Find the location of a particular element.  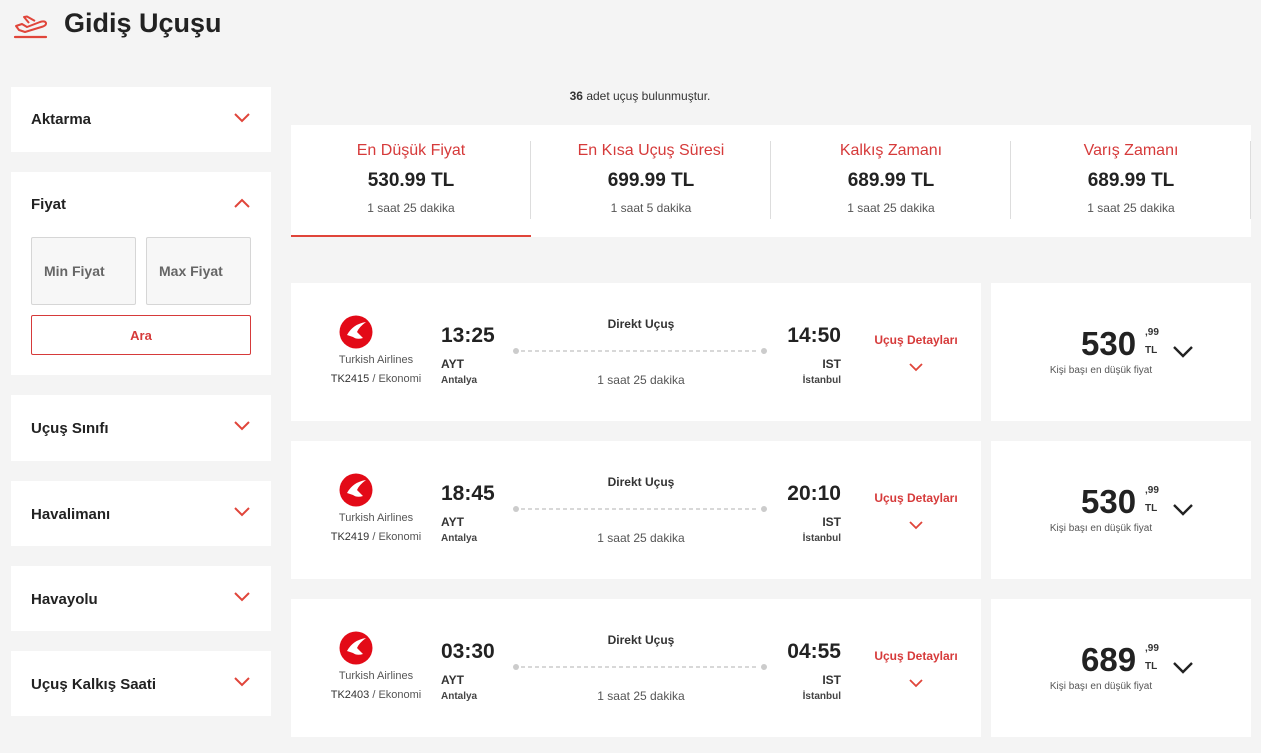

filter-ucus-sinifi: Uçuş Sınıfı is located at coordinates (141, 428).